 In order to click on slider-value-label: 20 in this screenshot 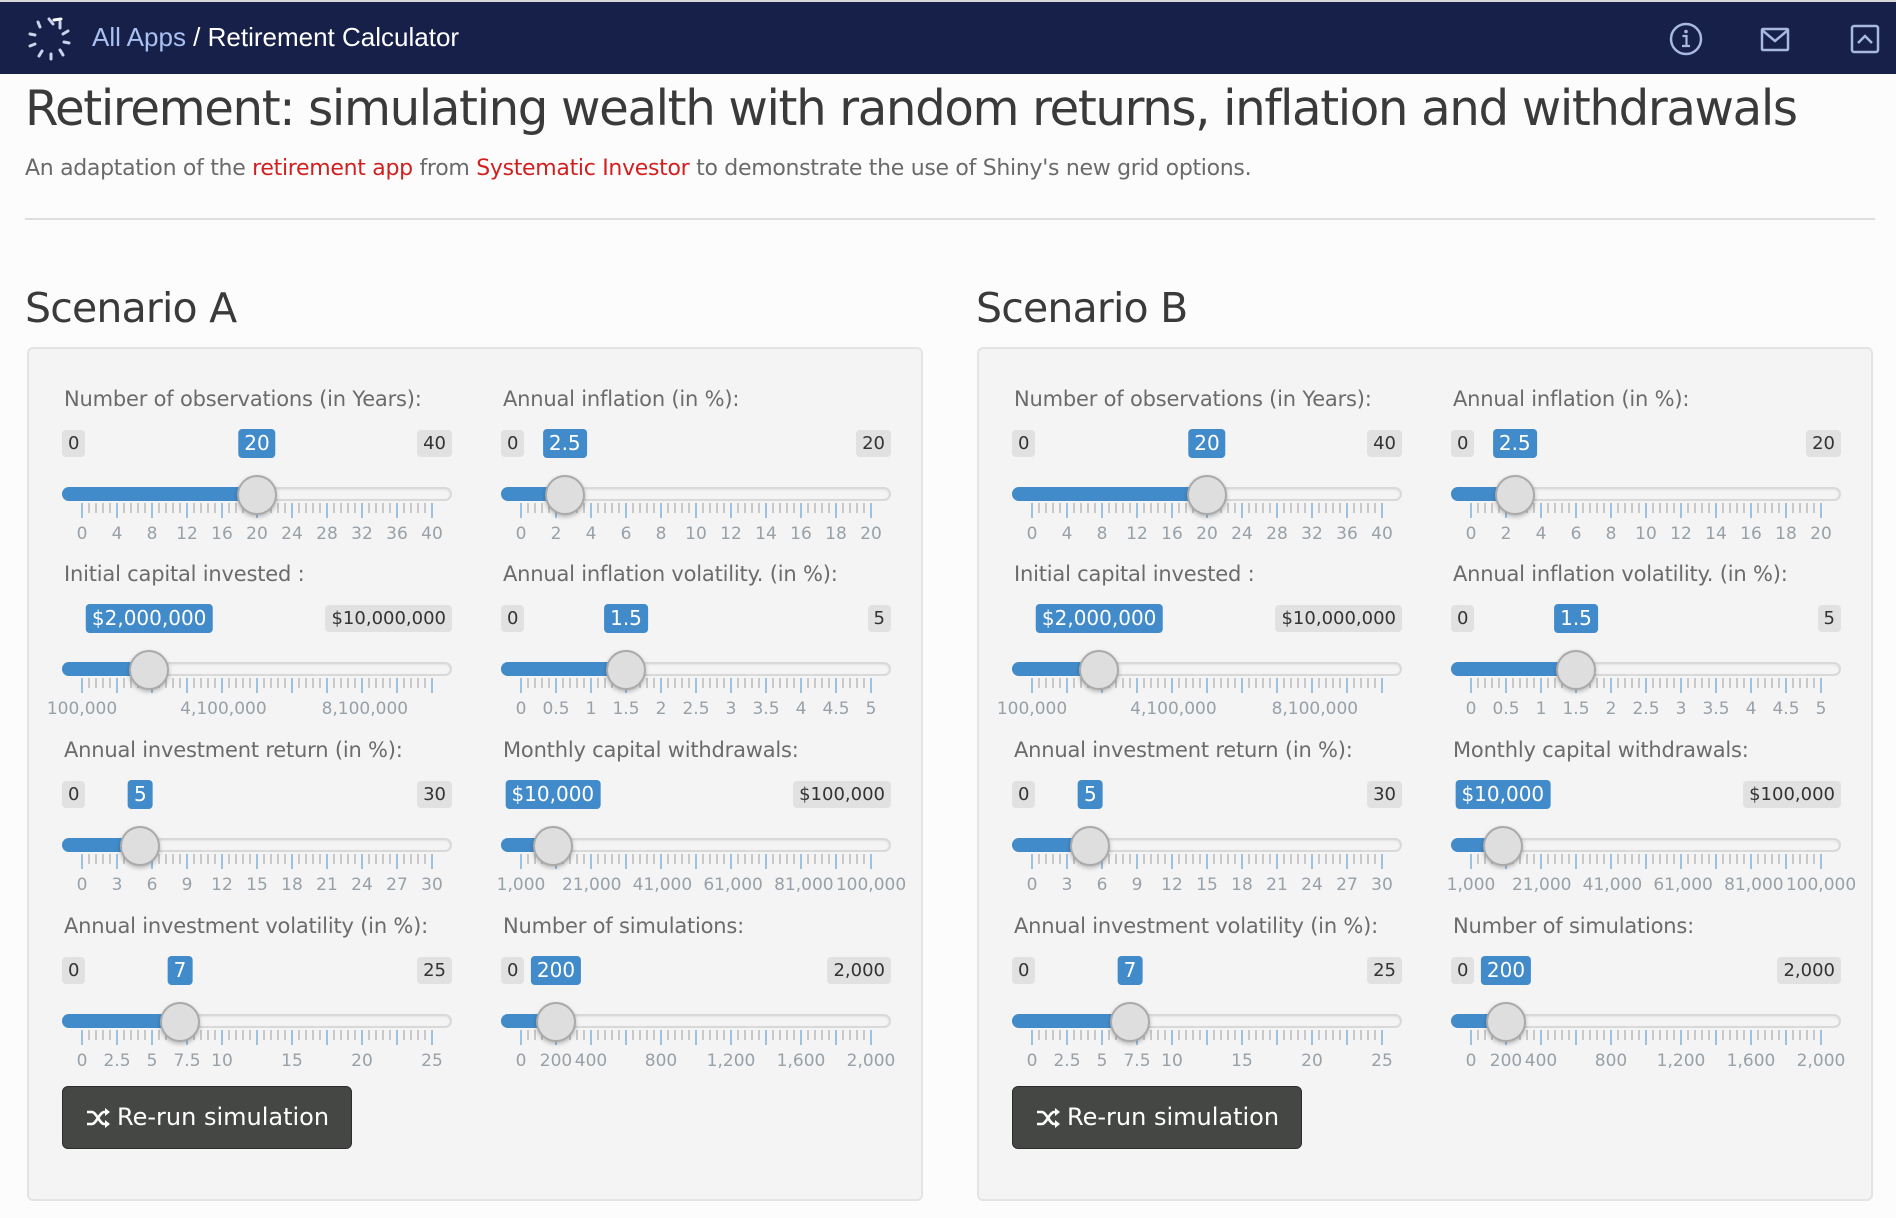, I will do `click(257, 443)`.